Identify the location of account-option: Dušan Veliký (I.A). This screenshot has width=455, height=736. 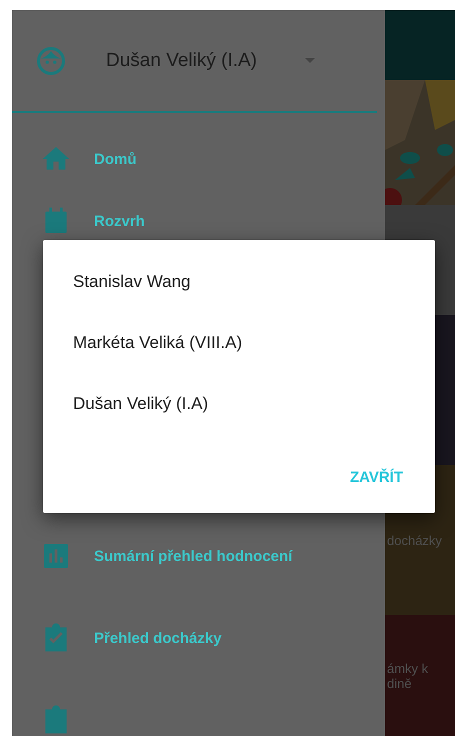
(239, 422).